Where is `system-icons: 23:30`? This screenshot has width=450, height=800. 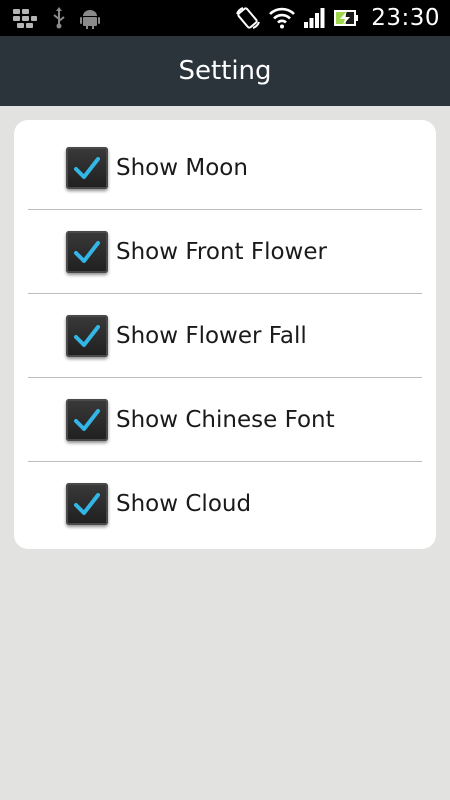 system-icons: 23:30 is located at coordinates (337, 18).